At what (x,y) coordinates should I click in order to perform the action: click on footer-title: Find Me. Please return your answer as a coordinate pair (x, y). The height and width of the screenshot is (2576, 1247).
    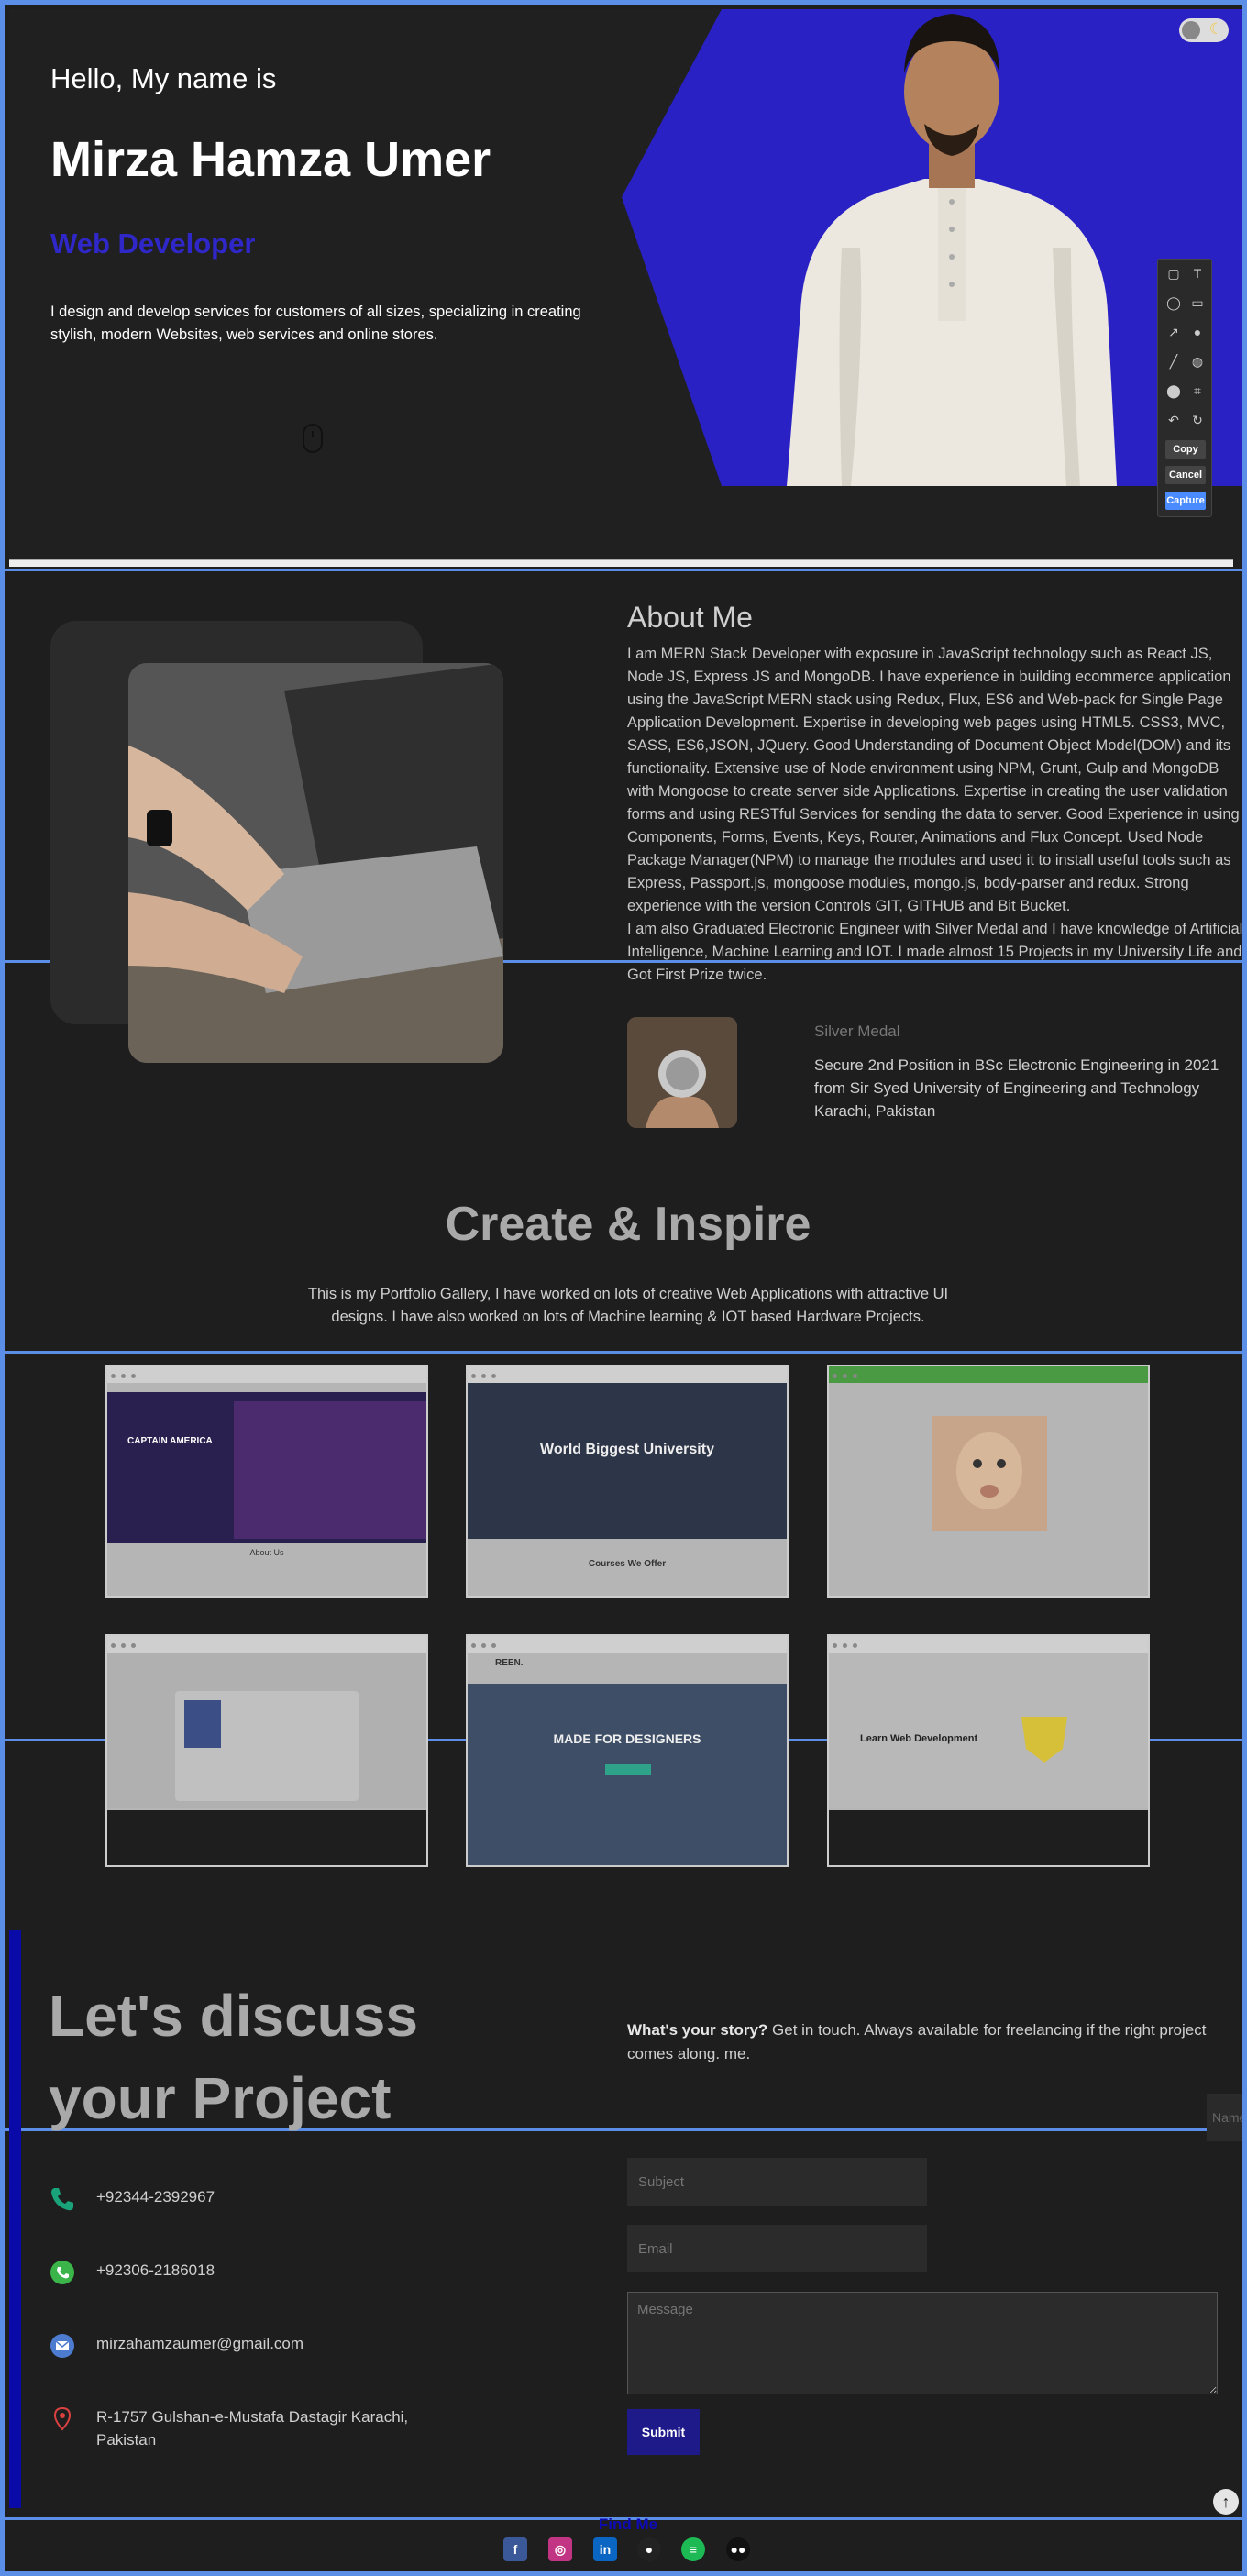
    Looking at the image, I should click on (628, 2524).